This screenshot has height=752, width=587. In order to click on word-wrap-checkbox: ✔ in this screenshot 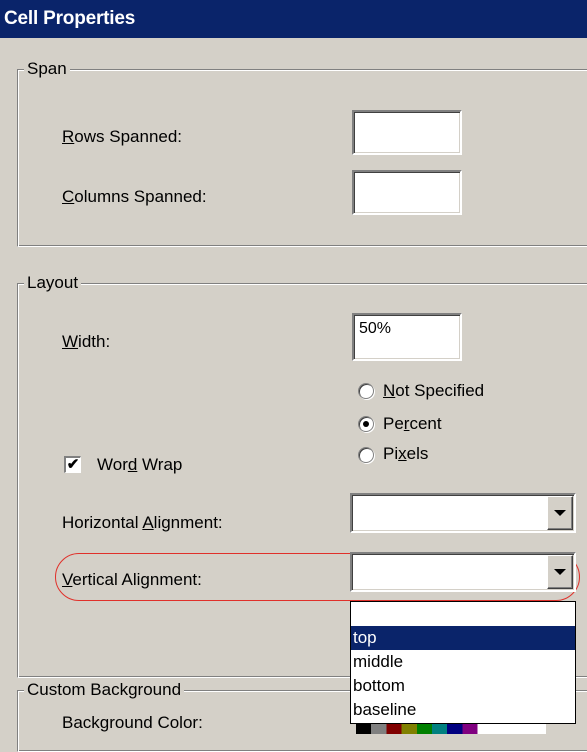, I will do `click(72, 464)`.